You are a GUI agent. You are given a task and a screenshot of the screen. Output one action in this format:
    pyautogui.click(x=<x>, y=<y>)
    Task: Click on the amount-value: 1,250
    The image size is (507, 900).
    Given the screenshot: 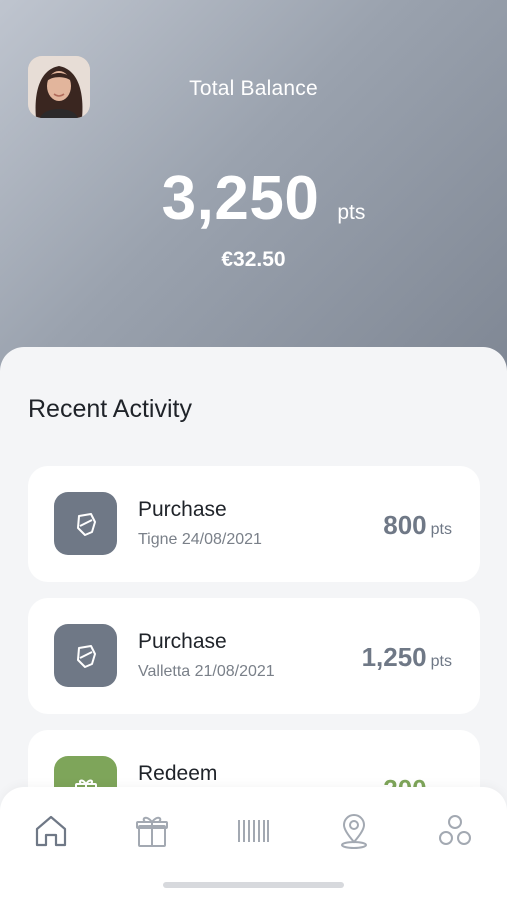 What is the action you would take?
    pyautogui.click(x=394, y=657)
    